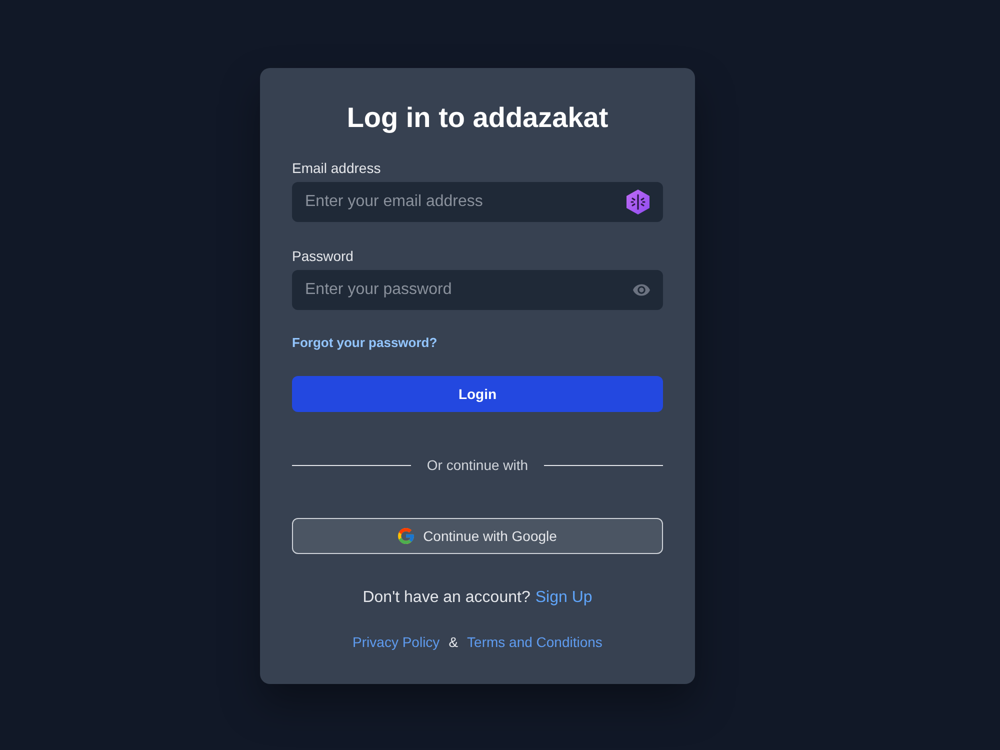 The image size is (1000, 750). What do you see at coordinates (365, 343) in the screenshot?
I see `forgot-password-link: Forgot your password?` at bounding box center [365, 343].